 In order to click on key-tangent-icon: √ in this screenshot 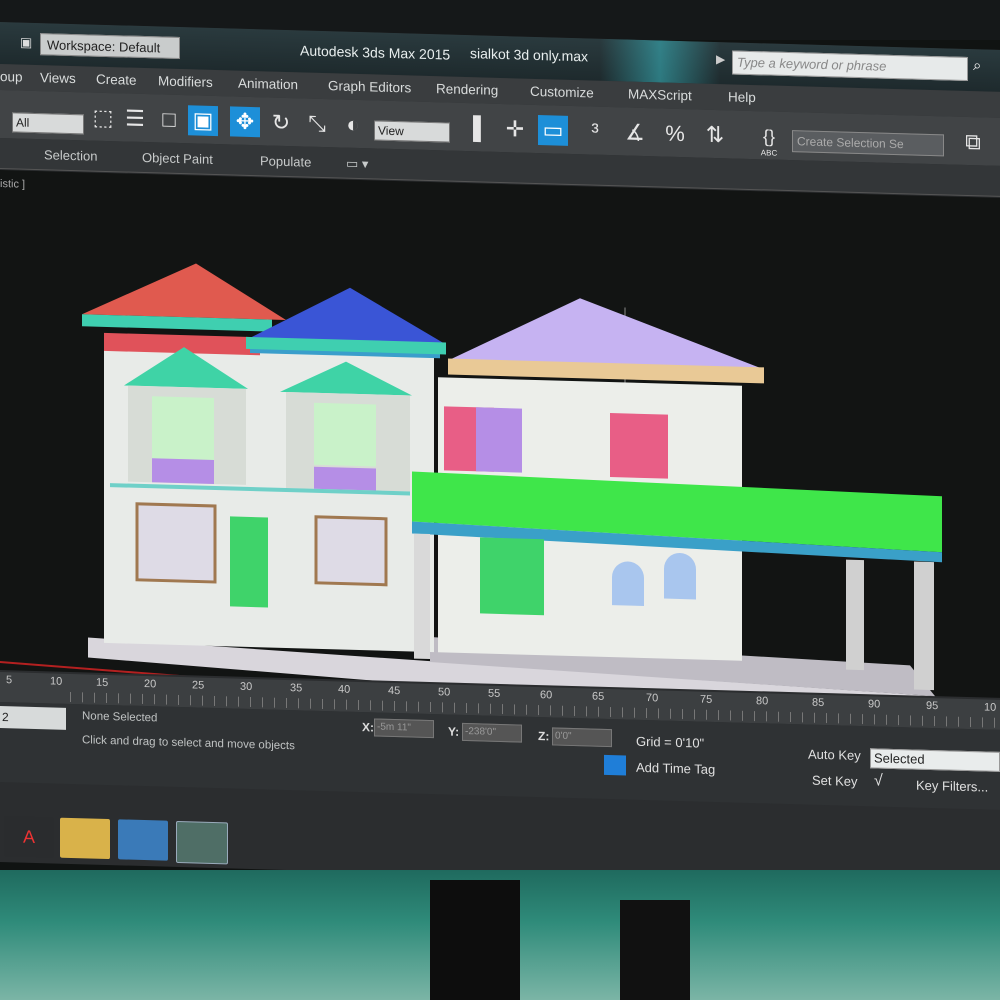, I will do `click(878, 781)`.